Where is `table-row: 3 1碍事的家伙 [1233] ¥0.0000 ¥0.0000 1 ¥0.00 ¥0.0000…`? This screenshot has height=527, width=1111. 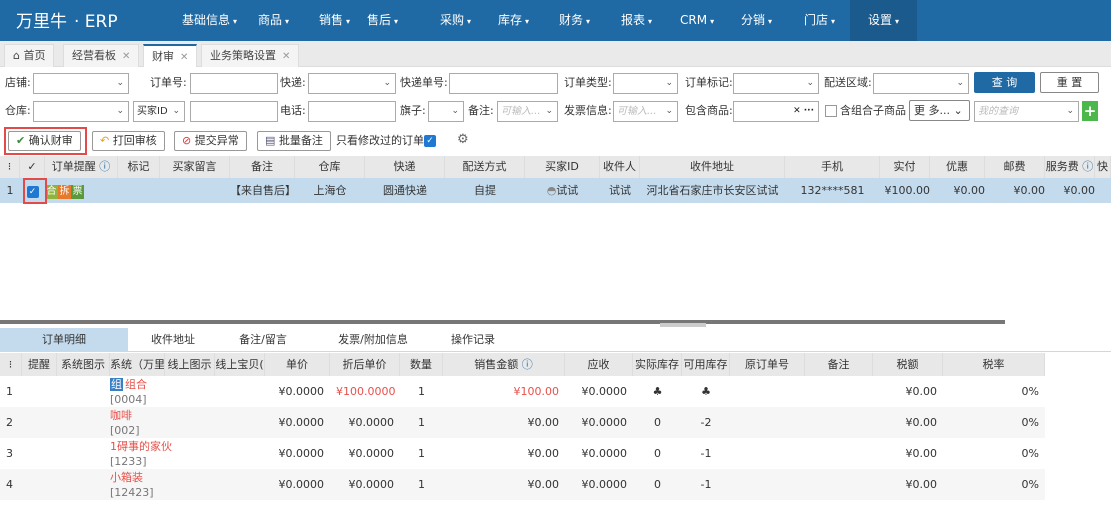
table-row: 3 1碍事的家伙 [1233] ¥0.0000 ¥0.0000 1 ¥0.00 ¥0.0000… is located at coordinates (522, 453).